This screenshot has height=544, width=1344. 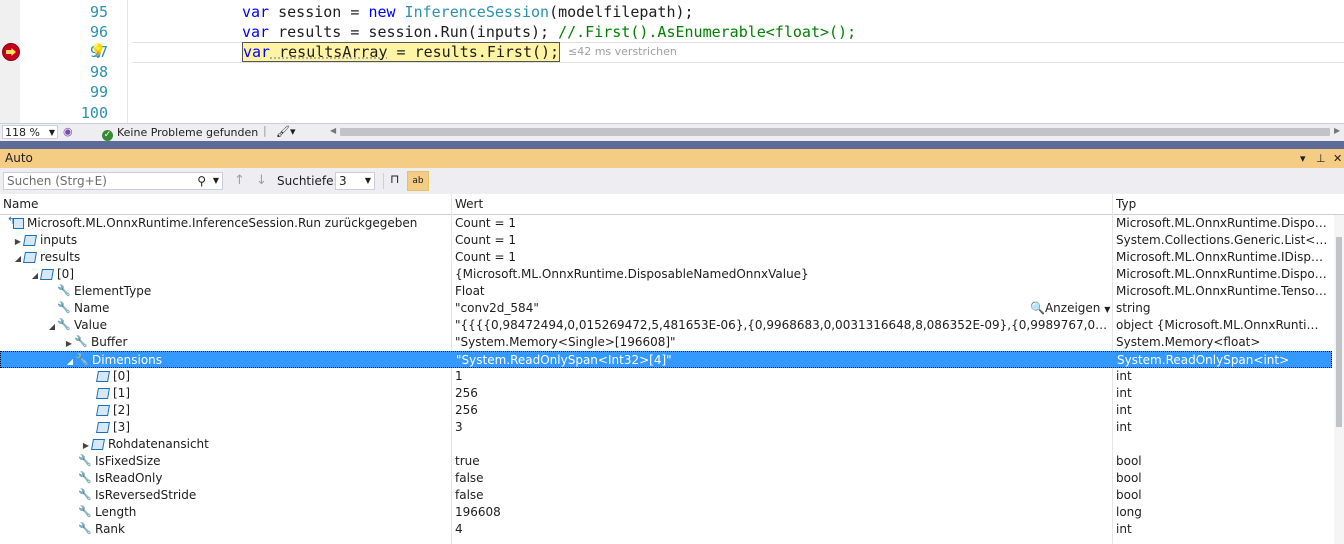 I want to click on horizontal-scrollbar, so click(x=835, y=132).